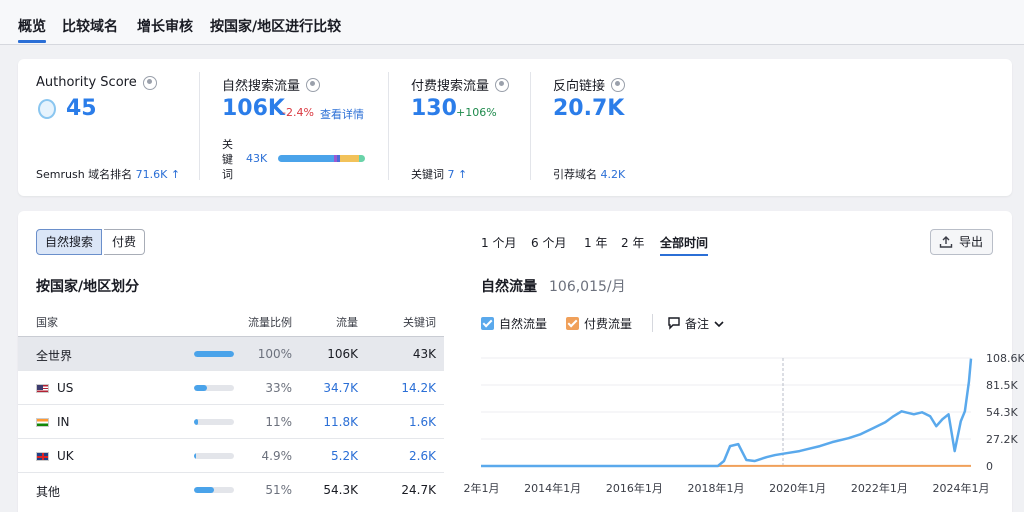 This screenshot has height=512, width=1024. I want to click on share-value: 33%, so click(278, 388).